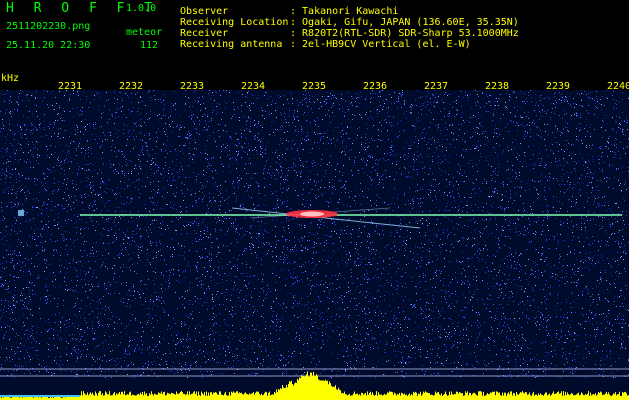 The width and height of the screenshot is (629, 400). What do you see at coordinates (141, 8) in the screenshot?
I see `app-version: 1.0.0` at bounding box center [141, 8].